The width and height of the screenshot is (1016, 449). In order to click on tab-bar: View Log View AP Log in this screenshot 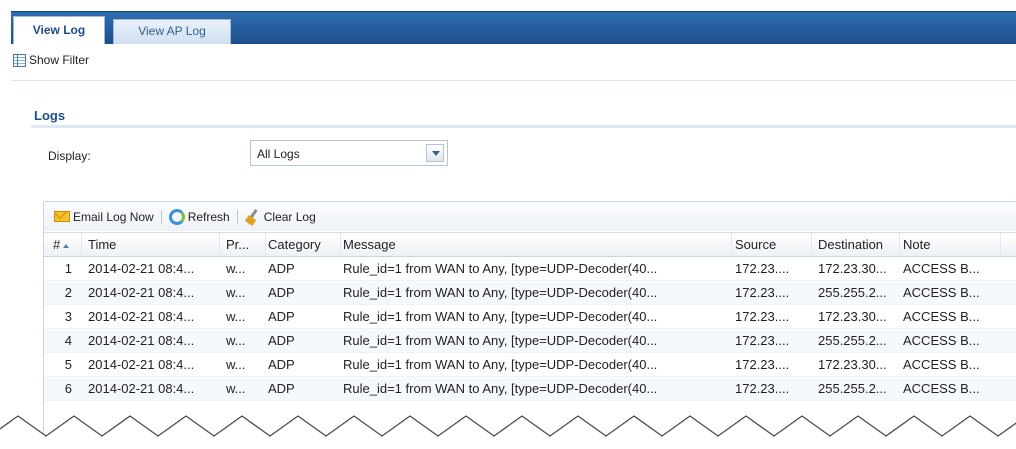, I will do `click(513, 27)`.